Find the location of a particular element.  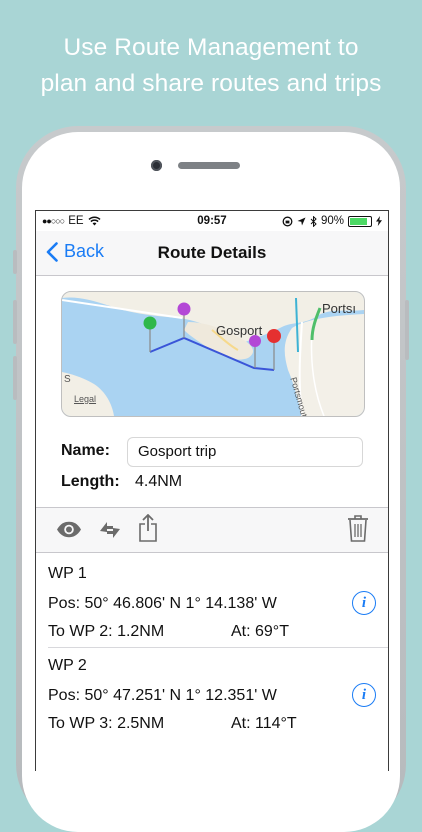

battery-icon is located at coordinates (360, 221).